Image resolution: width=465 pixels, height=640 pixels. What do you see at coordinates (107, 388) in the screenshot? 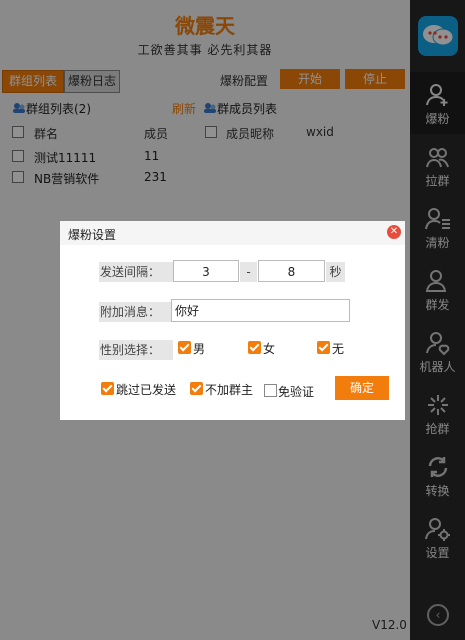
I see `skip-sent-checkbox` at bounding box center [107, 388].